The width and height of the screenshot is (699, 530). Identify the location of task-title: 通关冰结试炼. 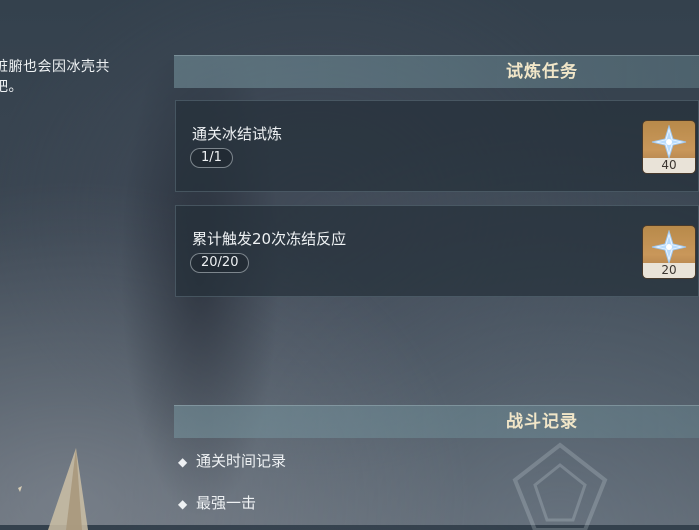
(237, 134).